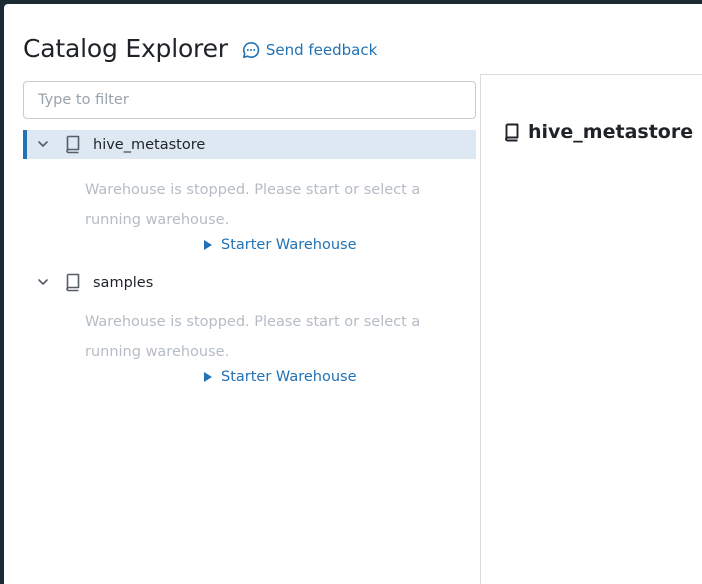  I want to click on filter-input, so click(249, 100).